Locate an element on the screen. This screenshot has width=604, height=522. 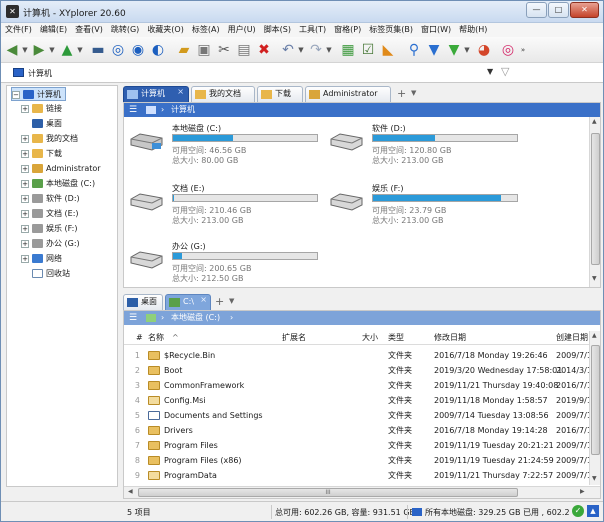
menu-scripting: 脚本(S) is located at coordinates (277, 30).